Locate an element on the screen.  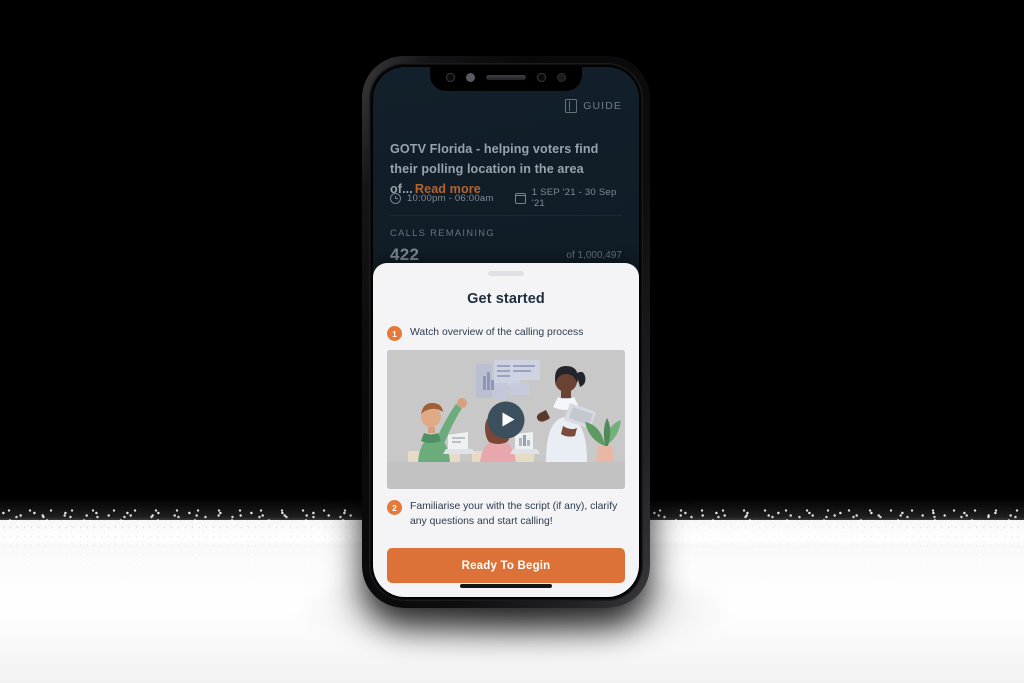
sheet-title: Get started is located at coordinates (506, 299).